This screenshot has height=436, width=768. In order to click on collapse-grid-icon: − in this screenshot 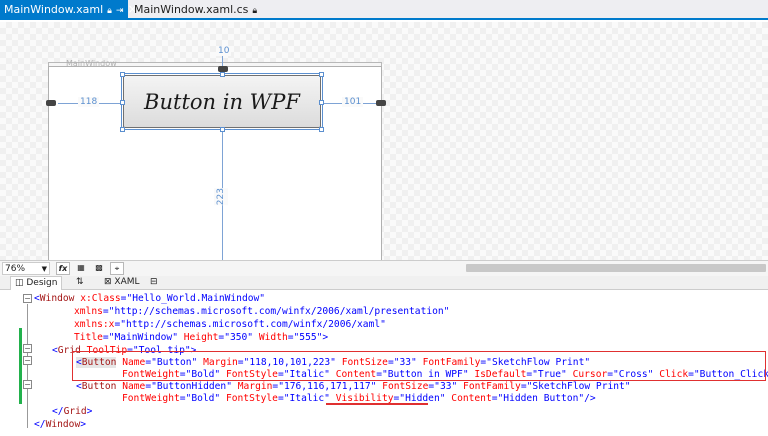, I will do `click(27, 348)`.